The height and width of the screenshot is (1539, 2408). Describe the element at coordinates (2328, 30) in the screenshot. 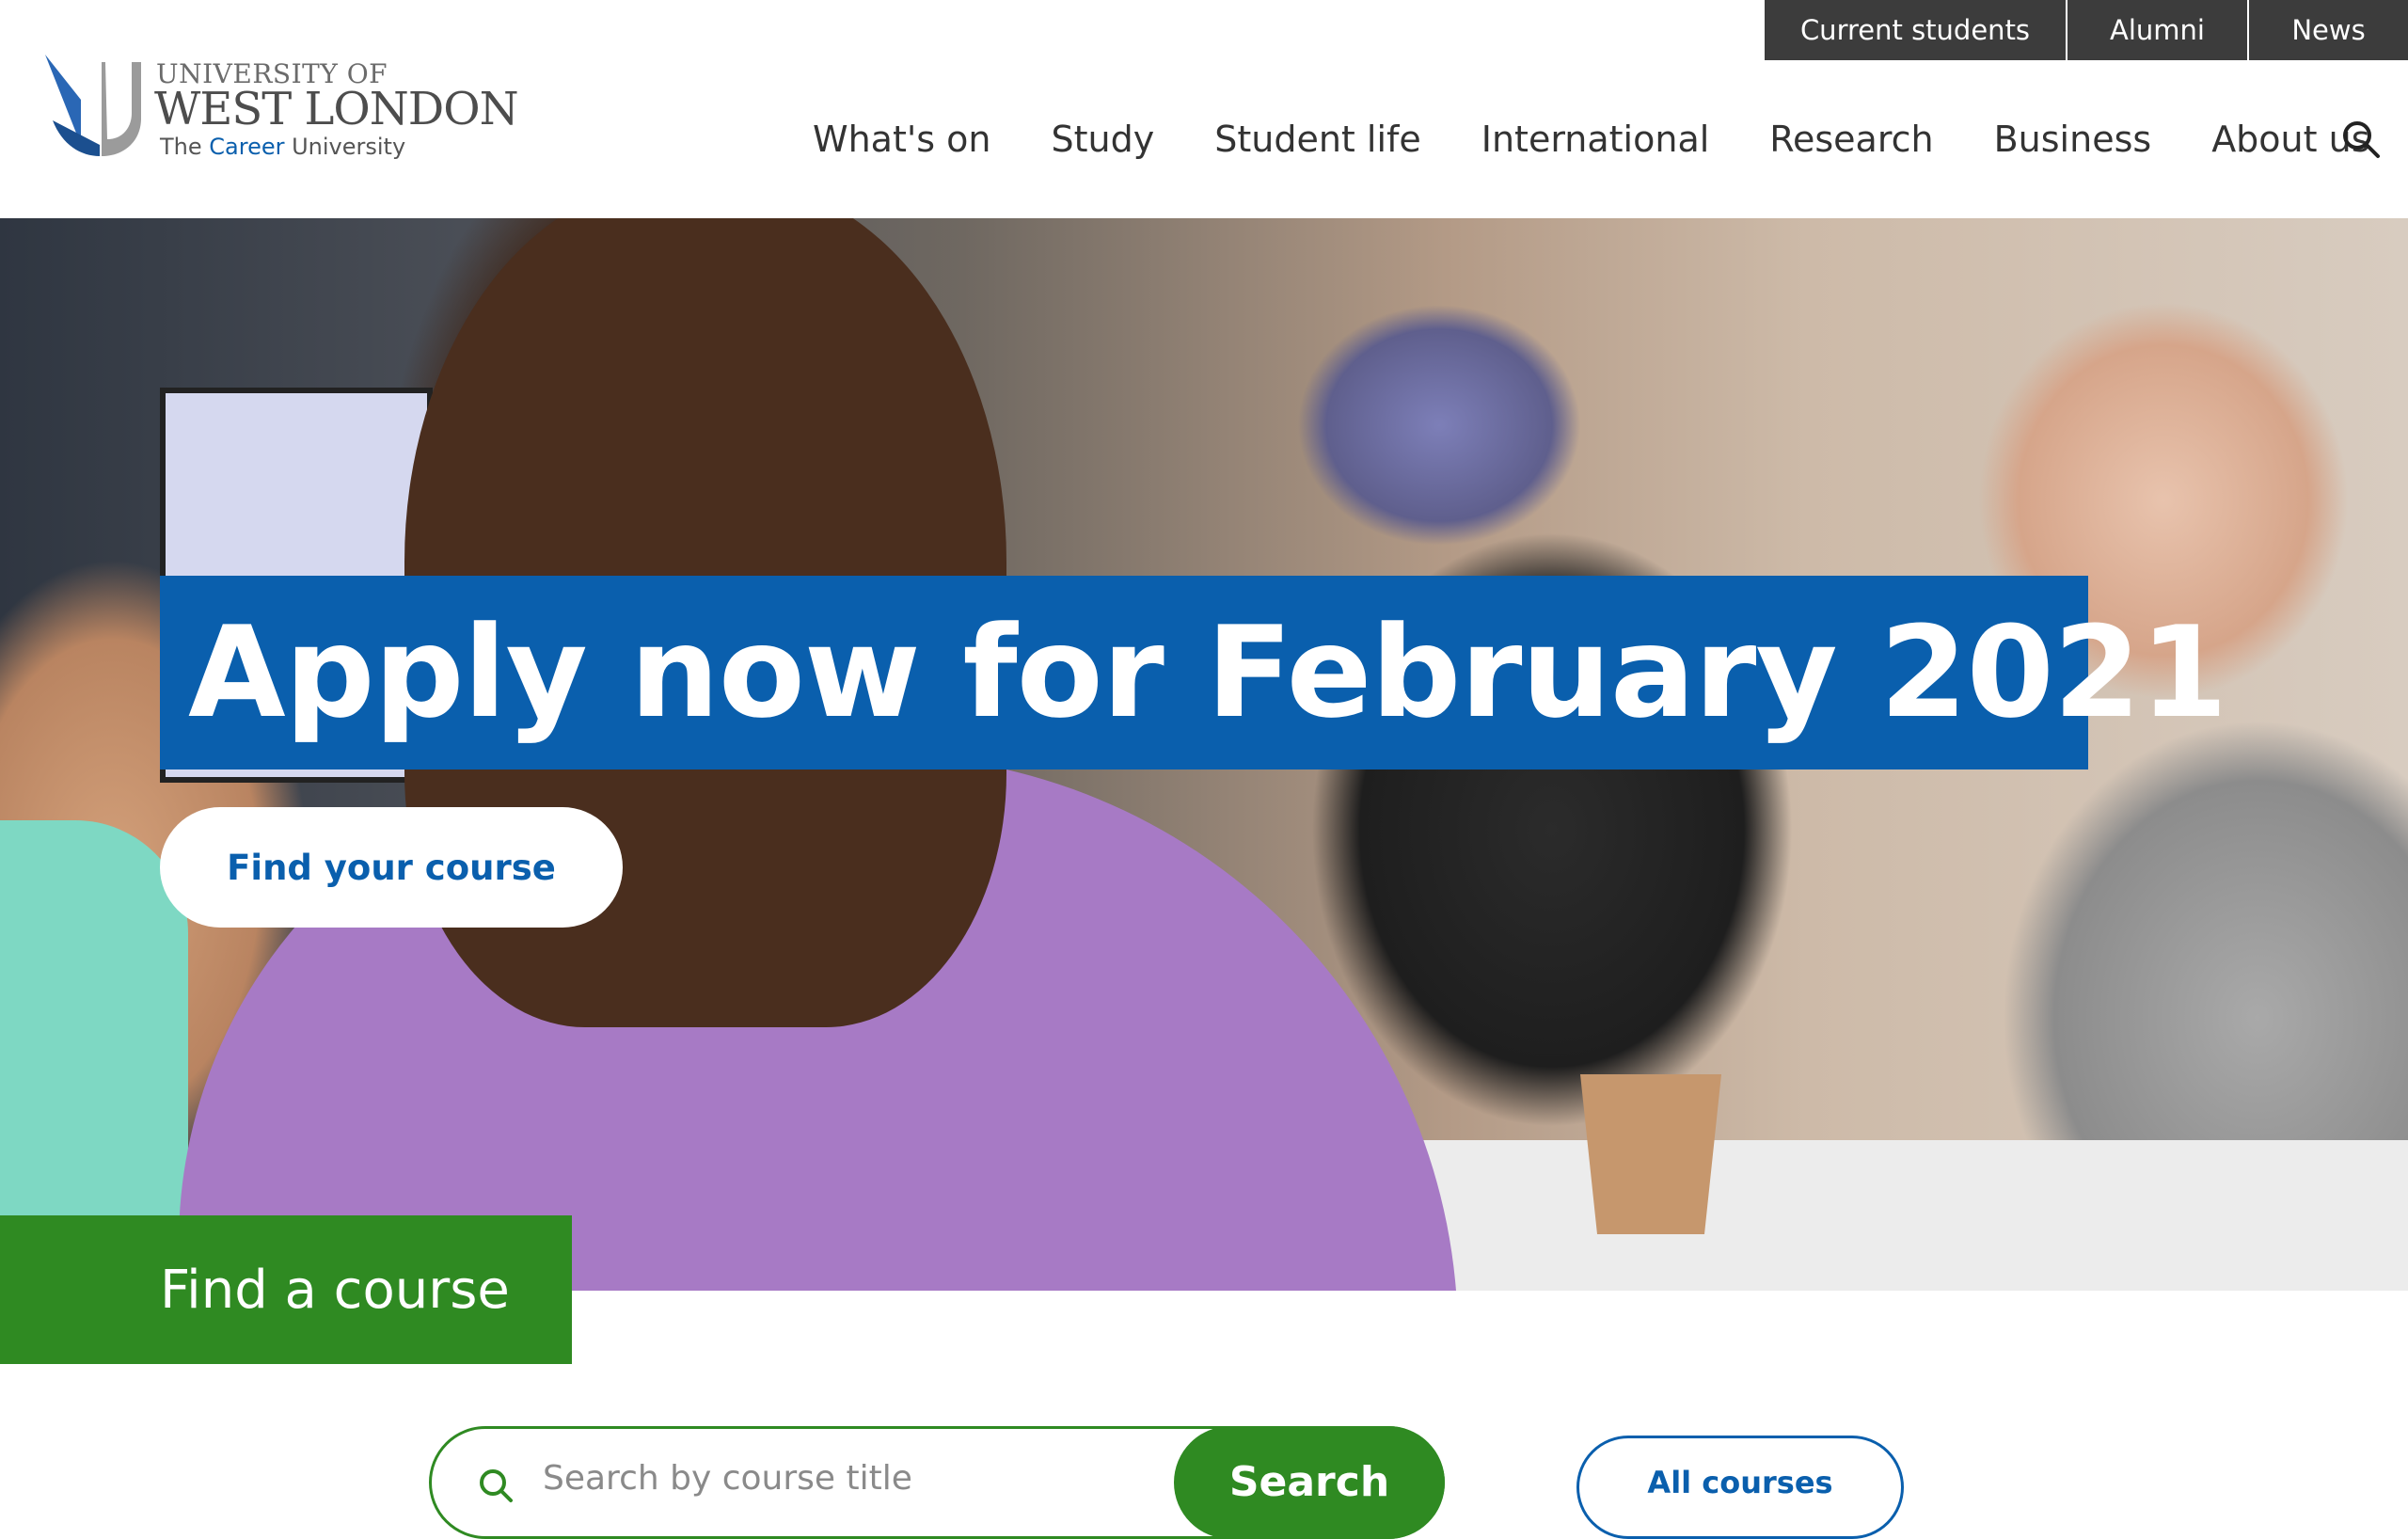

I see `utility-link-news: News` at that location.